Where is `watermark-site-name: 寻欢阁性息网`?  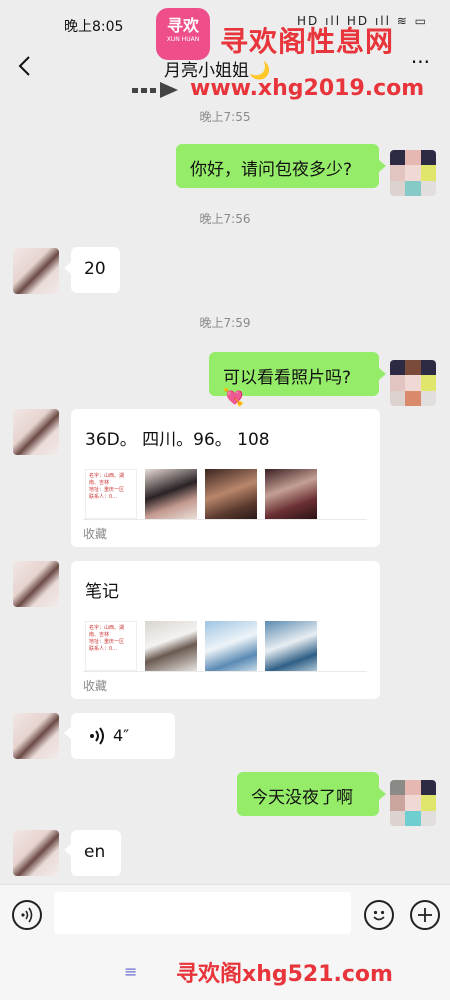
watermark-site-name: 寻欢阁性息网 is located at coordinates (307, 41).